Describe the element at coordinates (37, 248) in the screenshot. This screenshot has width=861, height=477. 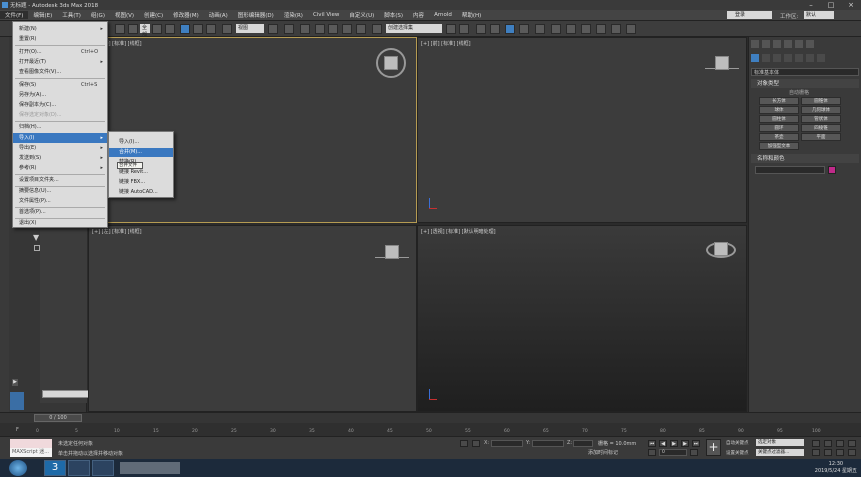
I see `display-toggle-icon` at that location.